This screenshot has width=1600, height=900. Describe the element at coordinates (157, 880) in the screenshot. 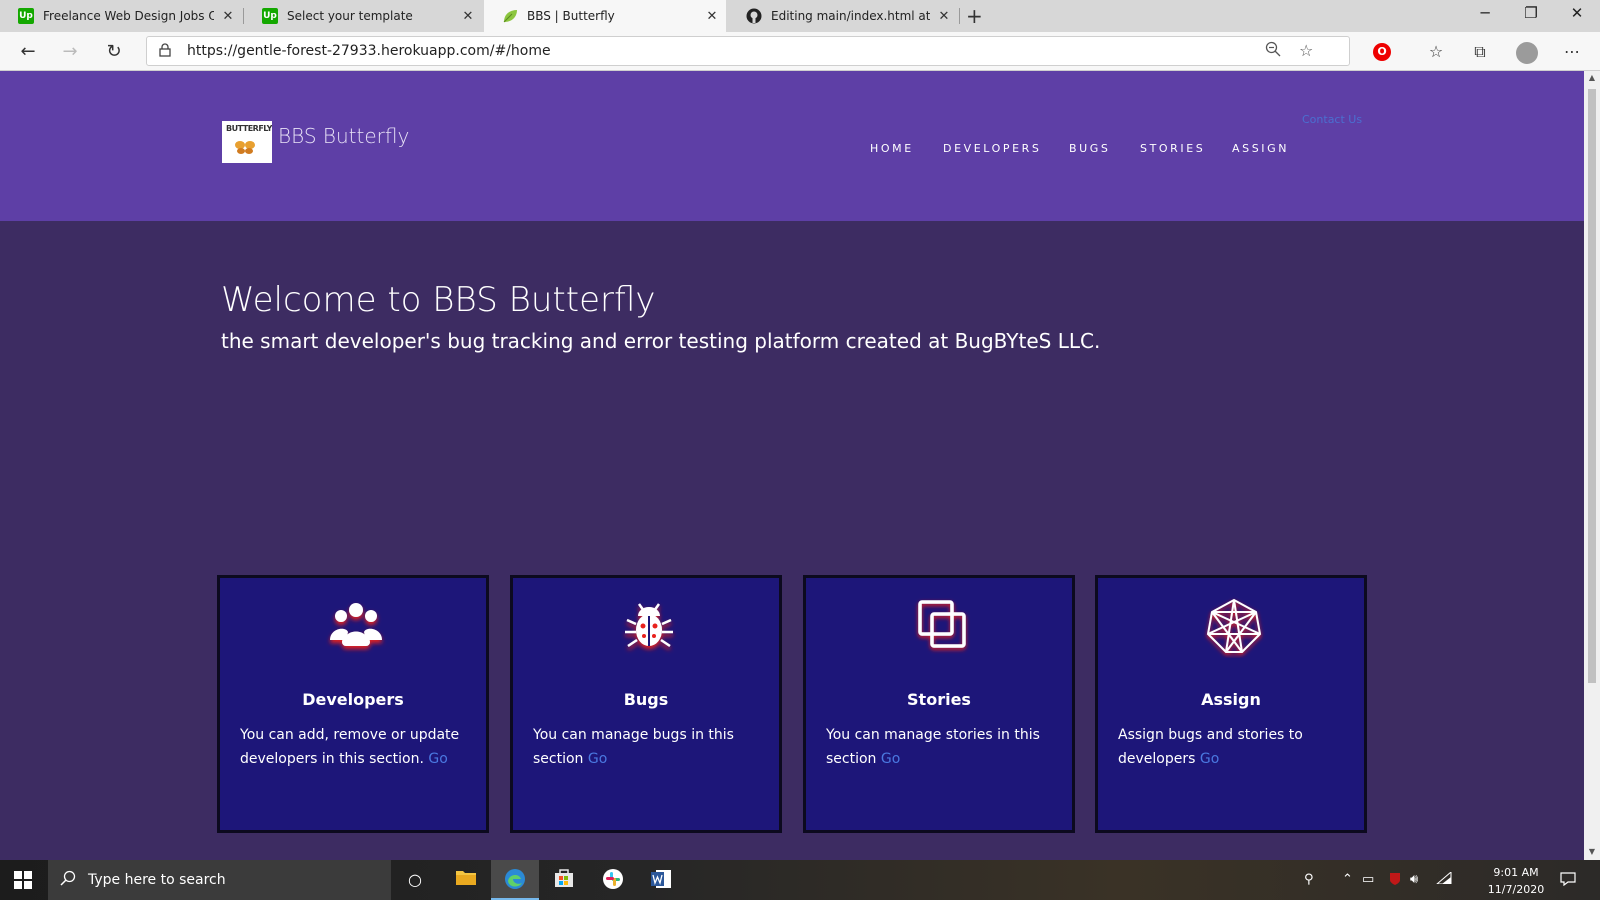

I see `search-placeholder: Type here to search` at that location.